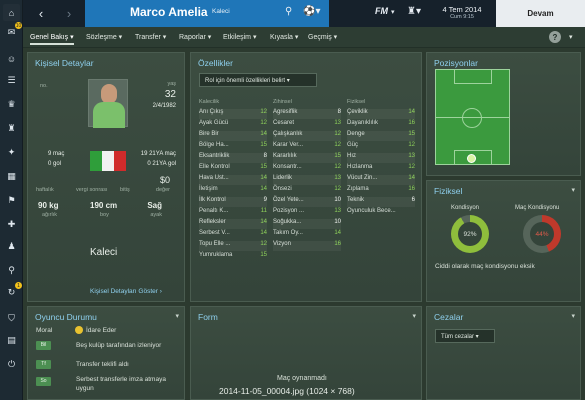 The height and width of the screenshot is (400, 585). What do you see at coordinates (126, 291) in the screenshot?
I see `show-details-link: Kişisel Detayları Göster ›` at bounding box center [126, 291].